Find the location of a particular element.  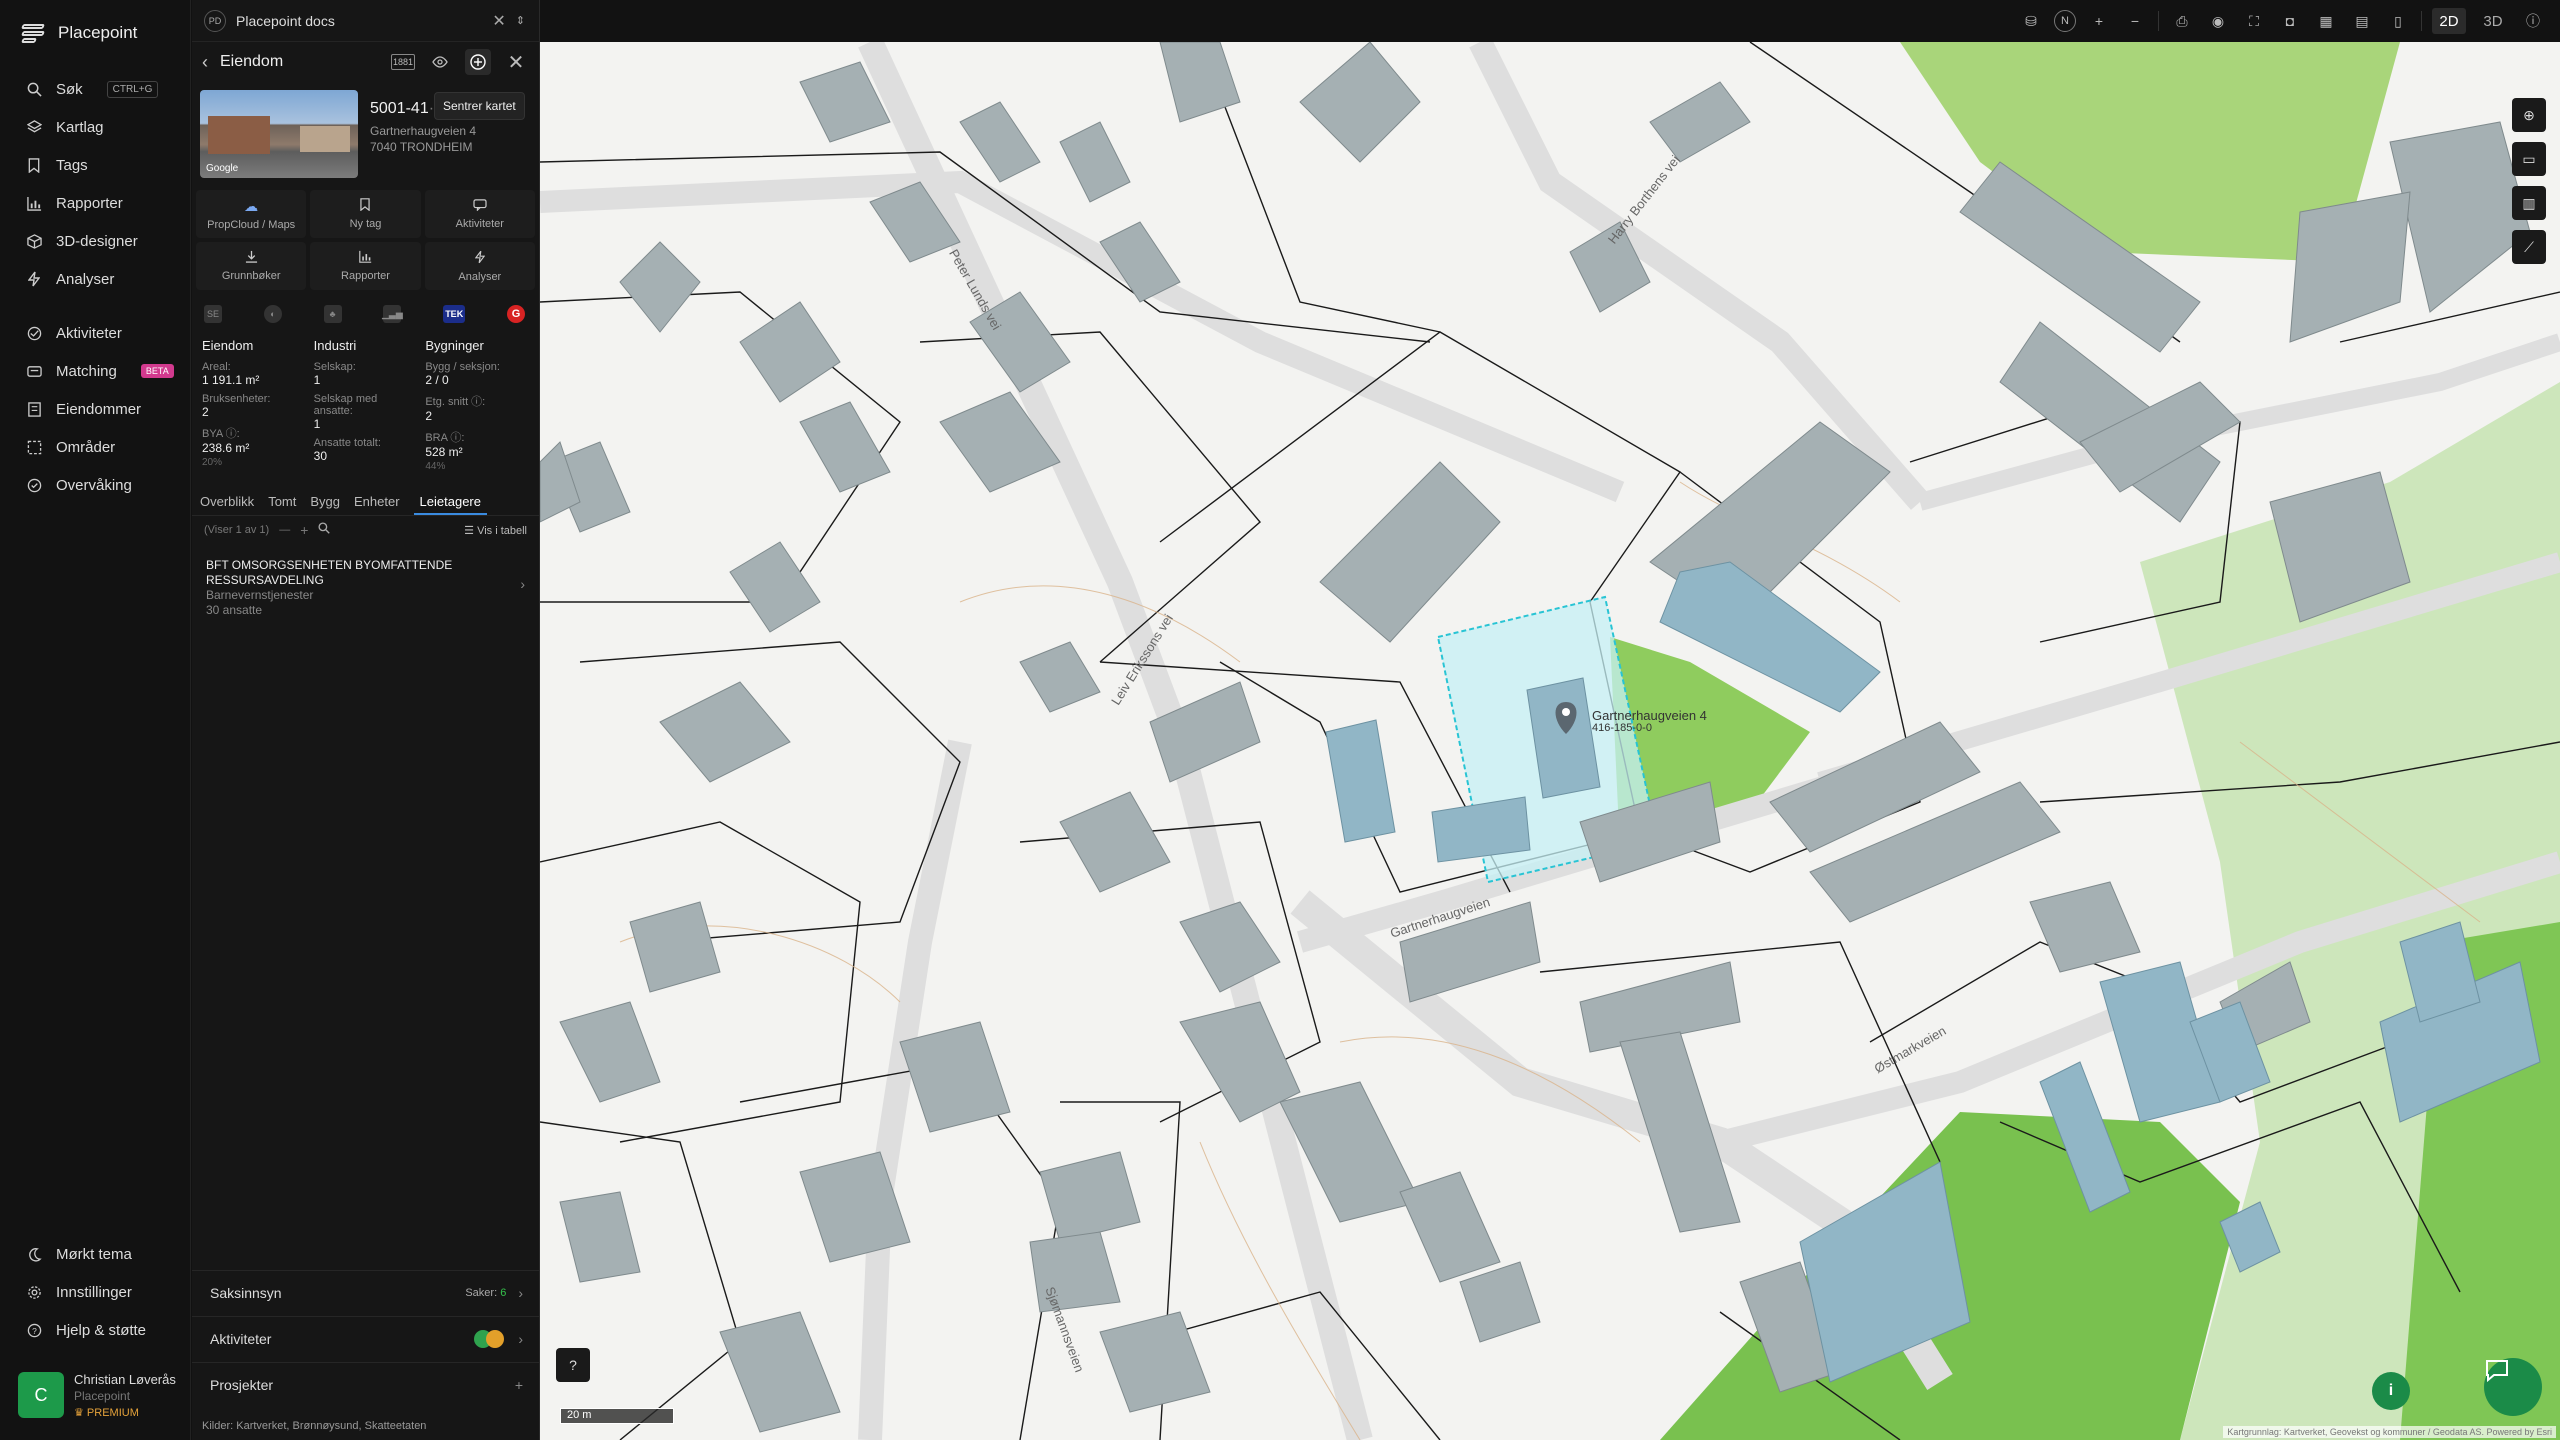

building is located at coordinates (2350, 267).